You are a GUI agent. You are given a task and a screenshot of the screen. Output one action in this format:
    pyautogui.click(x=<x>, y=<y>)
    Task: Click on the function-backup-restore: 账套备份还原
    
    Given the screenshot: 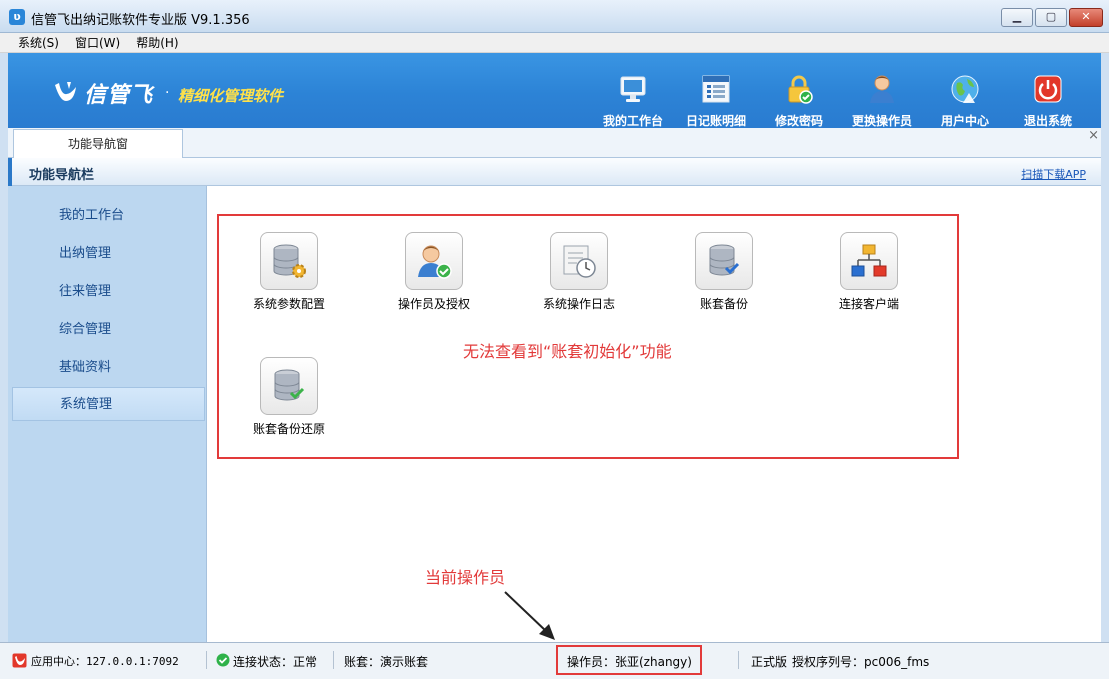 What is the action you would take?
    pyautogui.click(x=289, y=397)
    